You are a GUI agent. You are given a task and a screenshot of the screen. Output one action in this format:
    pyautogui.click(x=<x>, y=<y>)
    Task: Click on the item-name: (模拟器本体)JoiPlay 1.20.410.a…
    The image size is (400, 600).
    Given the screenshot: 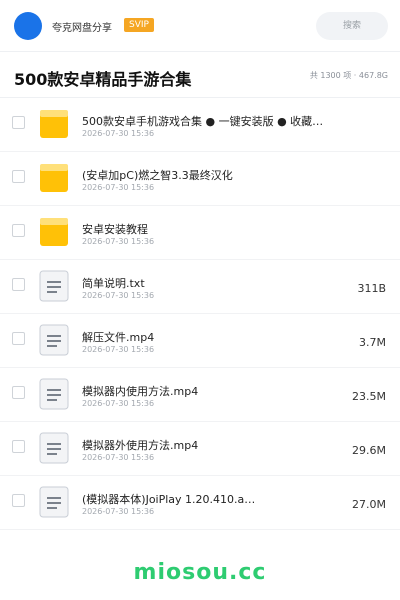 What is the action you would take?
    pyautogui.click(x=169, y=499)
    